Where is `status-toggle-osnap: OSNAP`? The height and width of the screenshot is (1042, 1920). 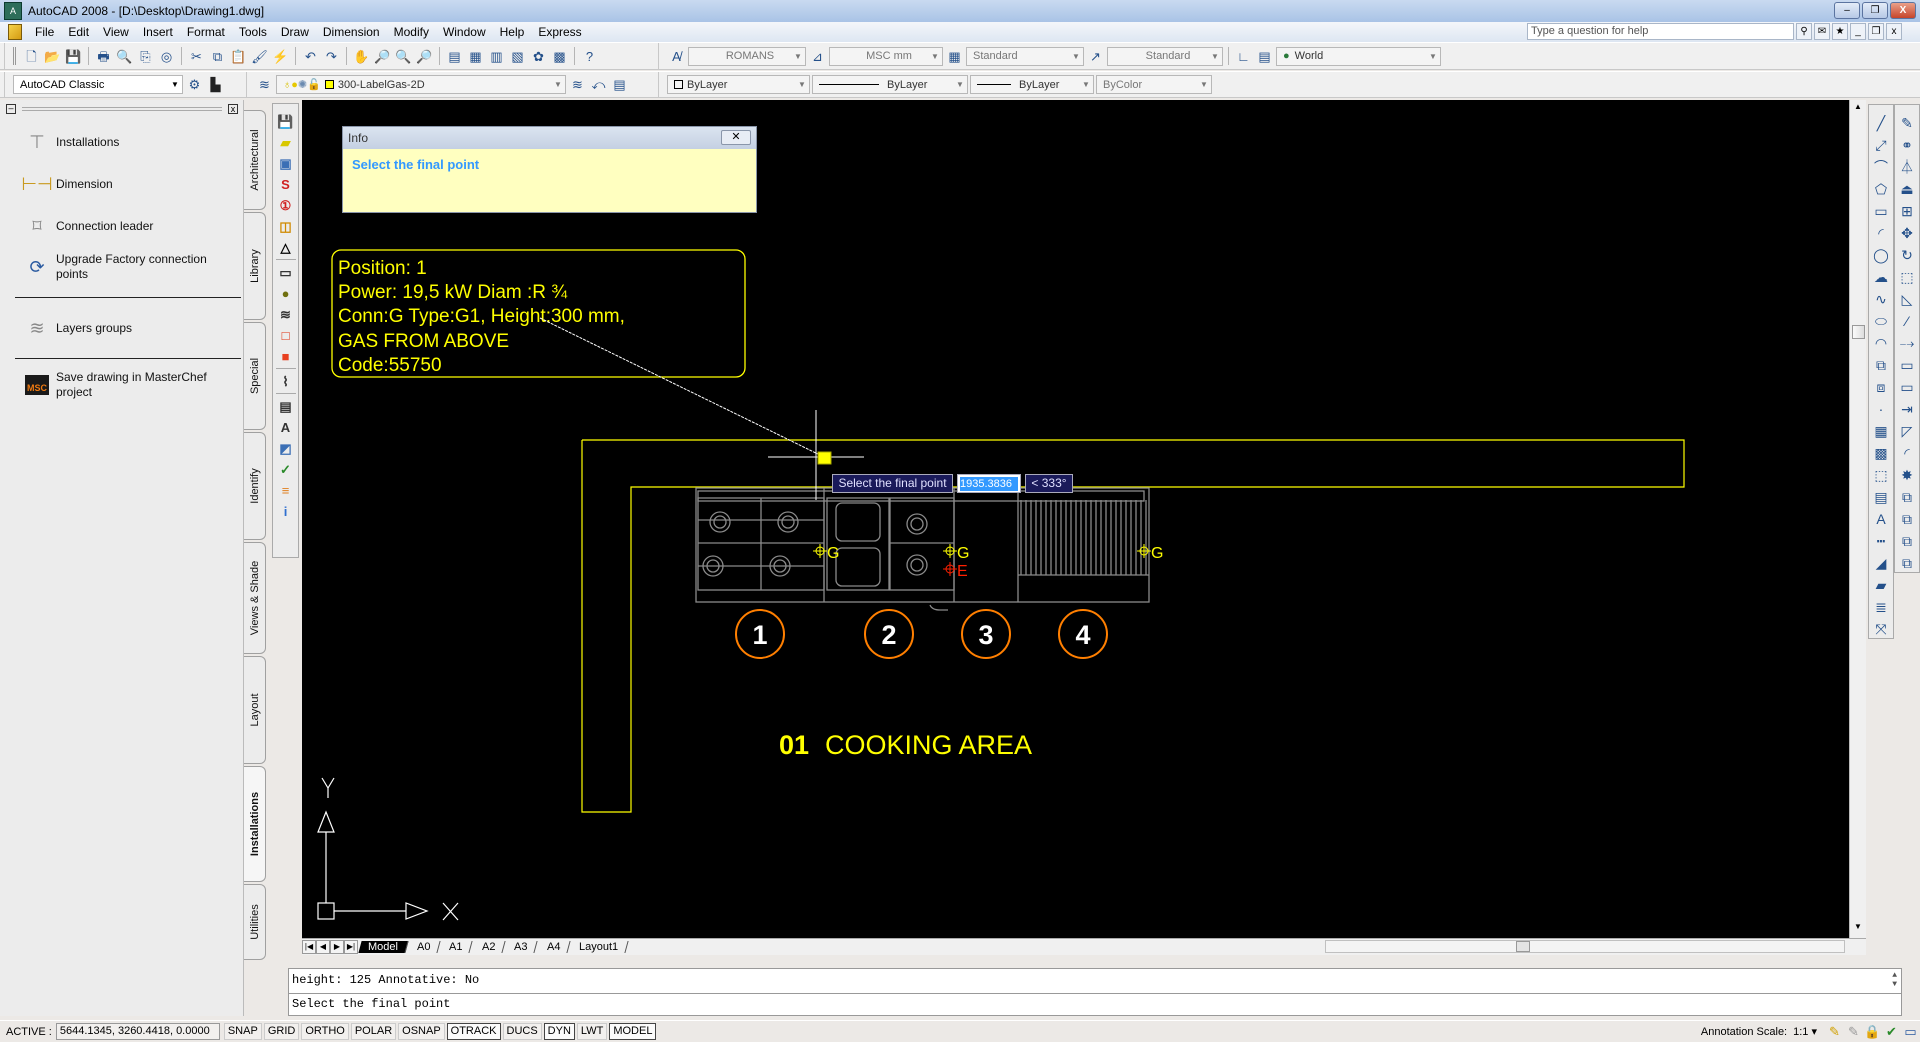 status-toggle-osnap: OSNAP is located at coordinates (421, 1031).